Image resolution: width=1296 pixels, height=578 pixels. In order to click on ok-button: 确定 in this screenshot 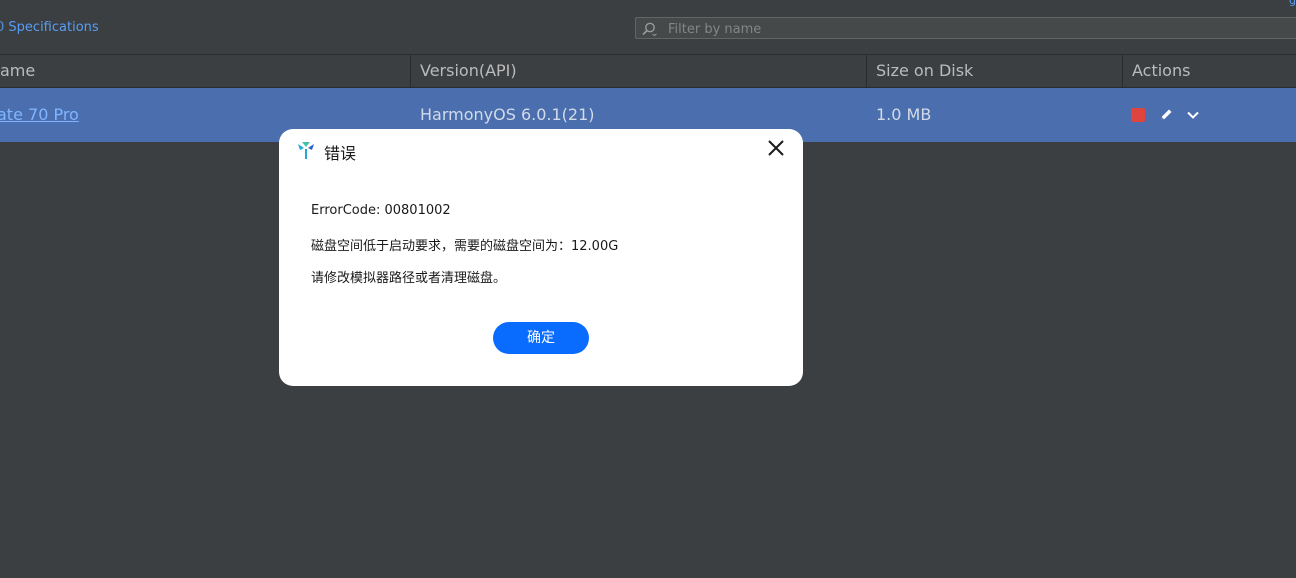, I will do `click(541, 338)`.